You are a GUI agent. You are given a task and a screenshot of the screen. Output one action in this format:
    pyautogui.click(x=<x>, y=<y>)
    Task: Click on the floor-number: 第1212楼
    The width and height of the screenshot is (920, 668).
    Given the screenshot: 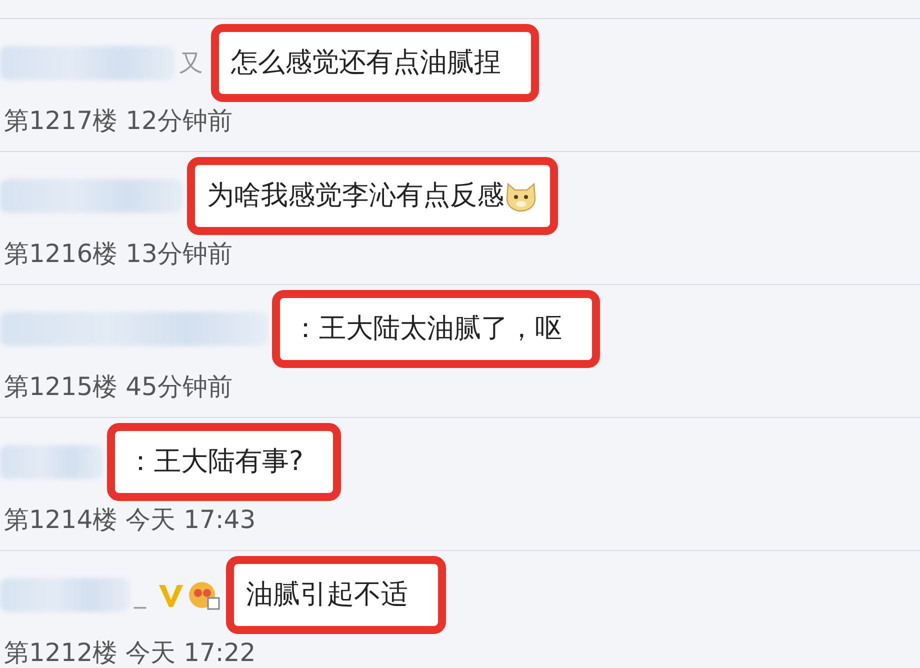 What is the action you would take?
    pyautogui.click(x=61, y=652)
    